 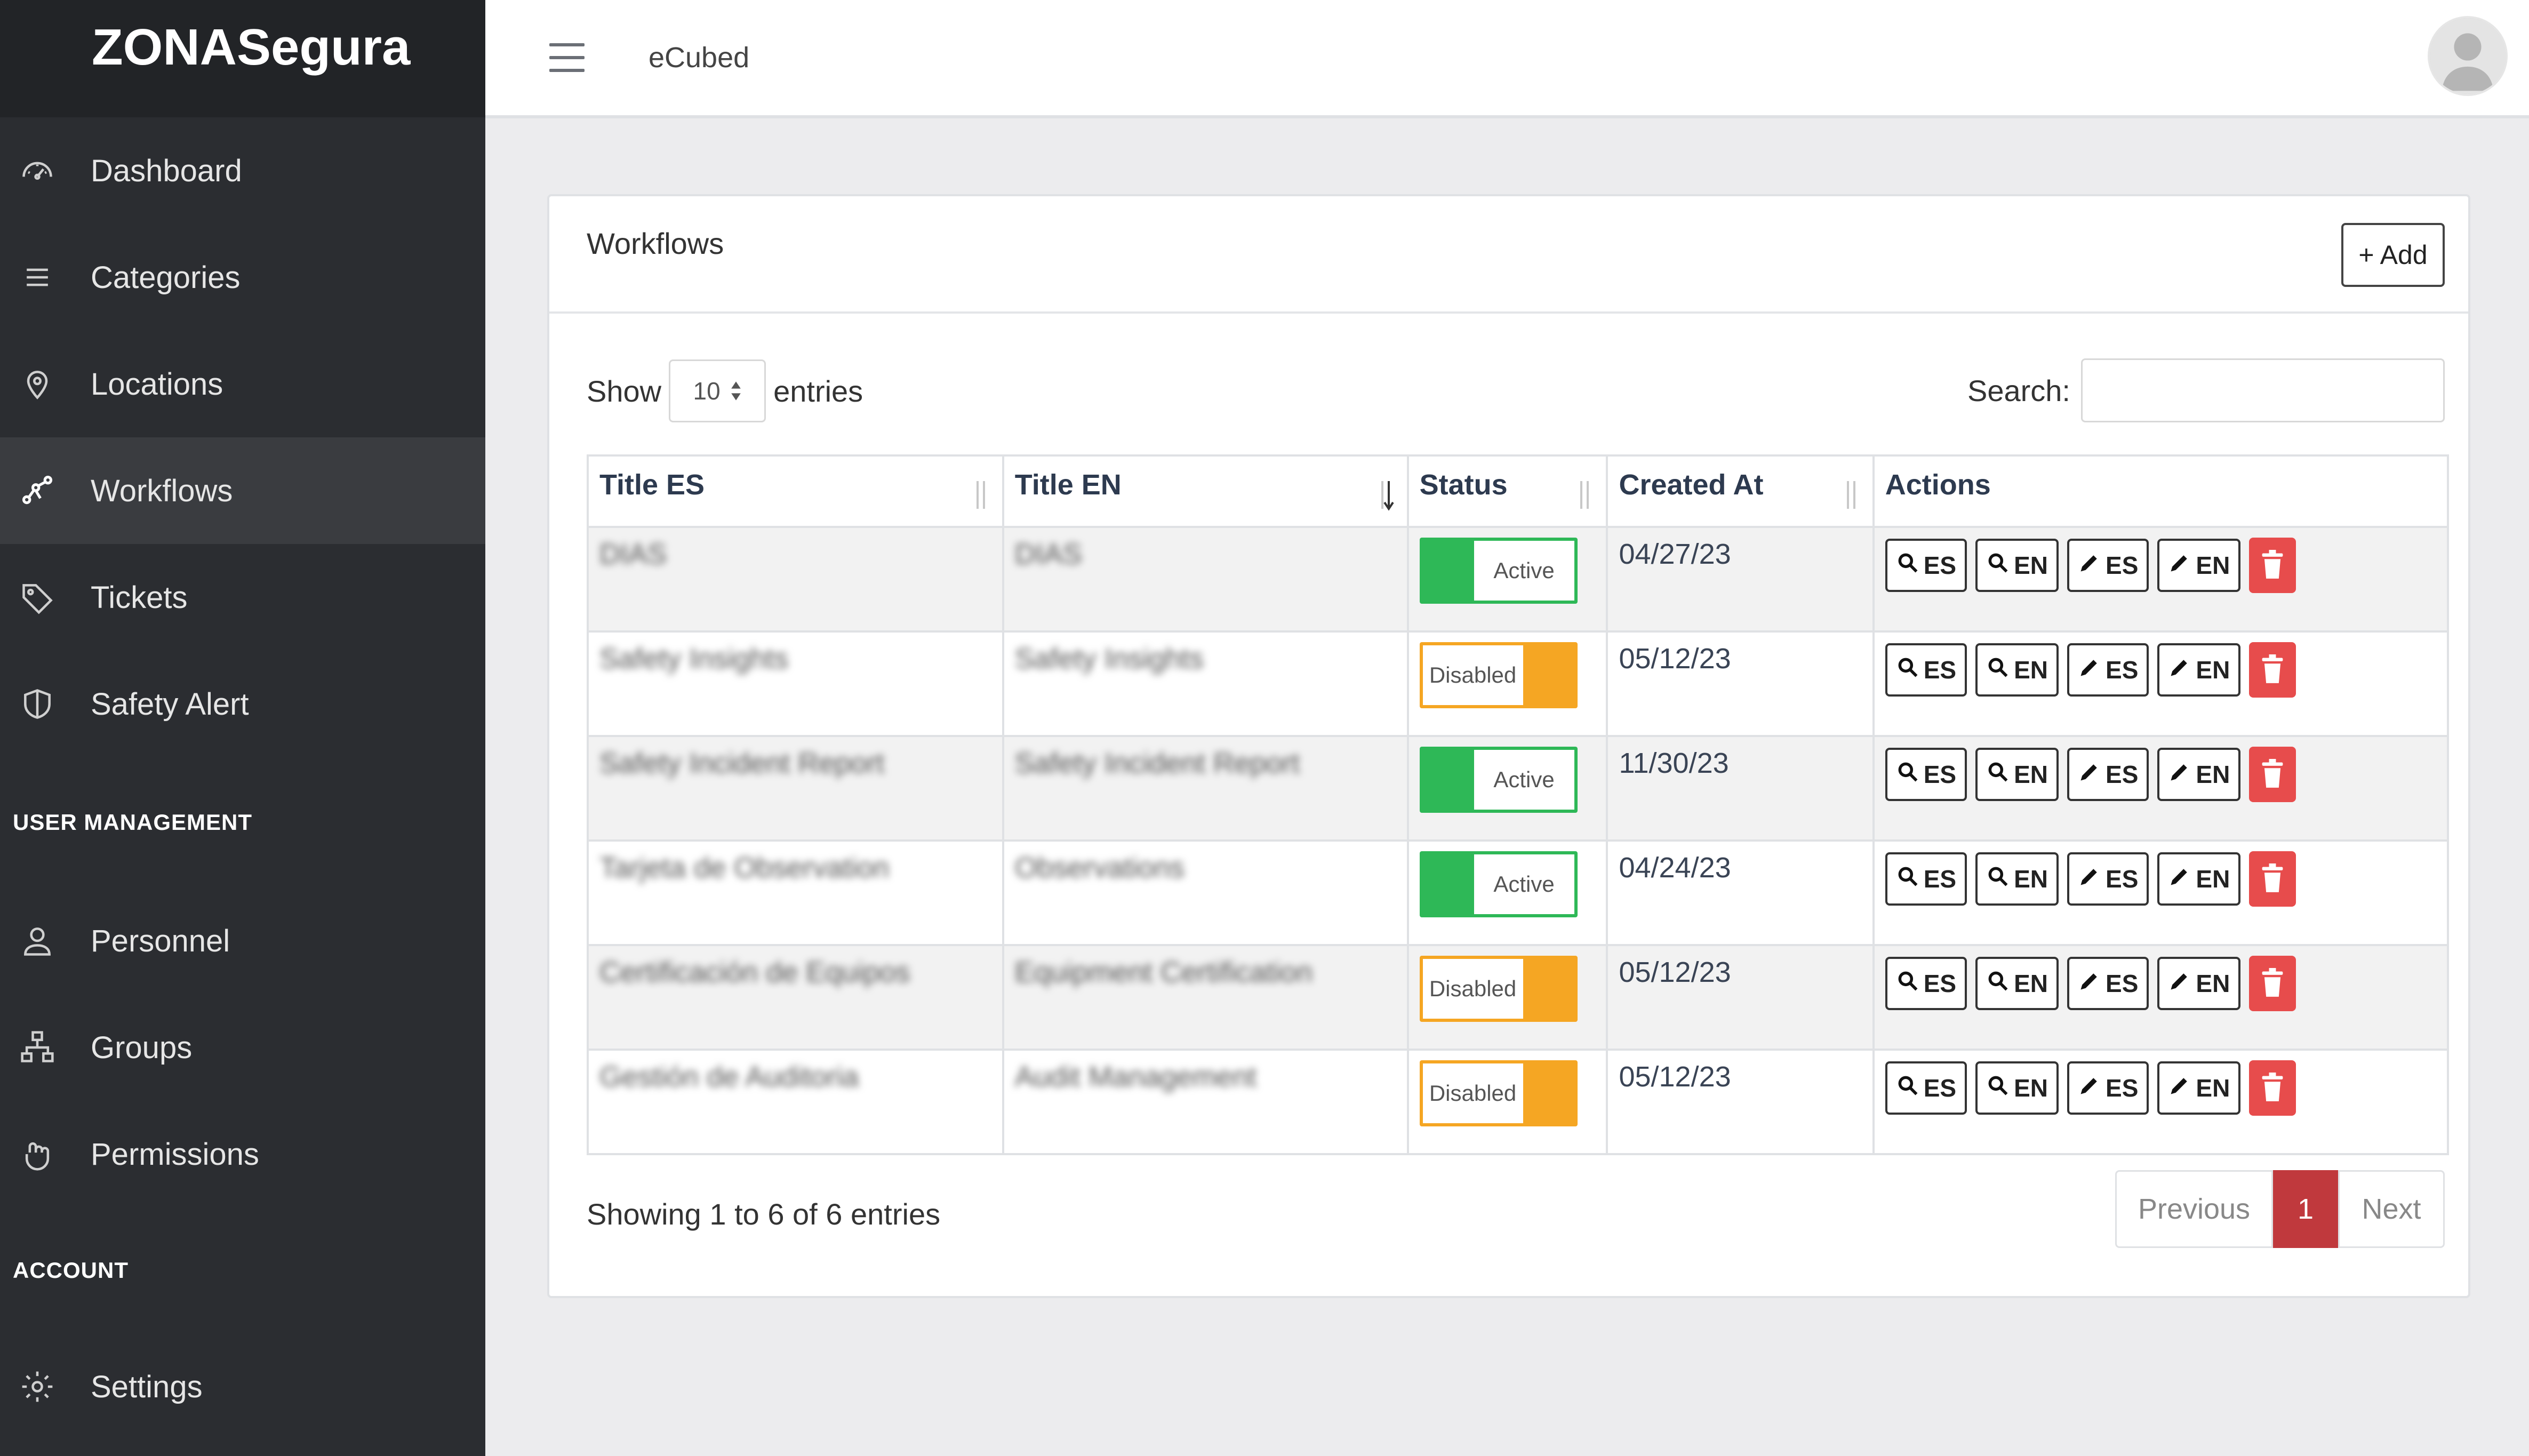 What do you see at coordinates (166, 277) in the screenshot?
I see `sidebar-item-label: Categories` at bounding box center [166, 277].